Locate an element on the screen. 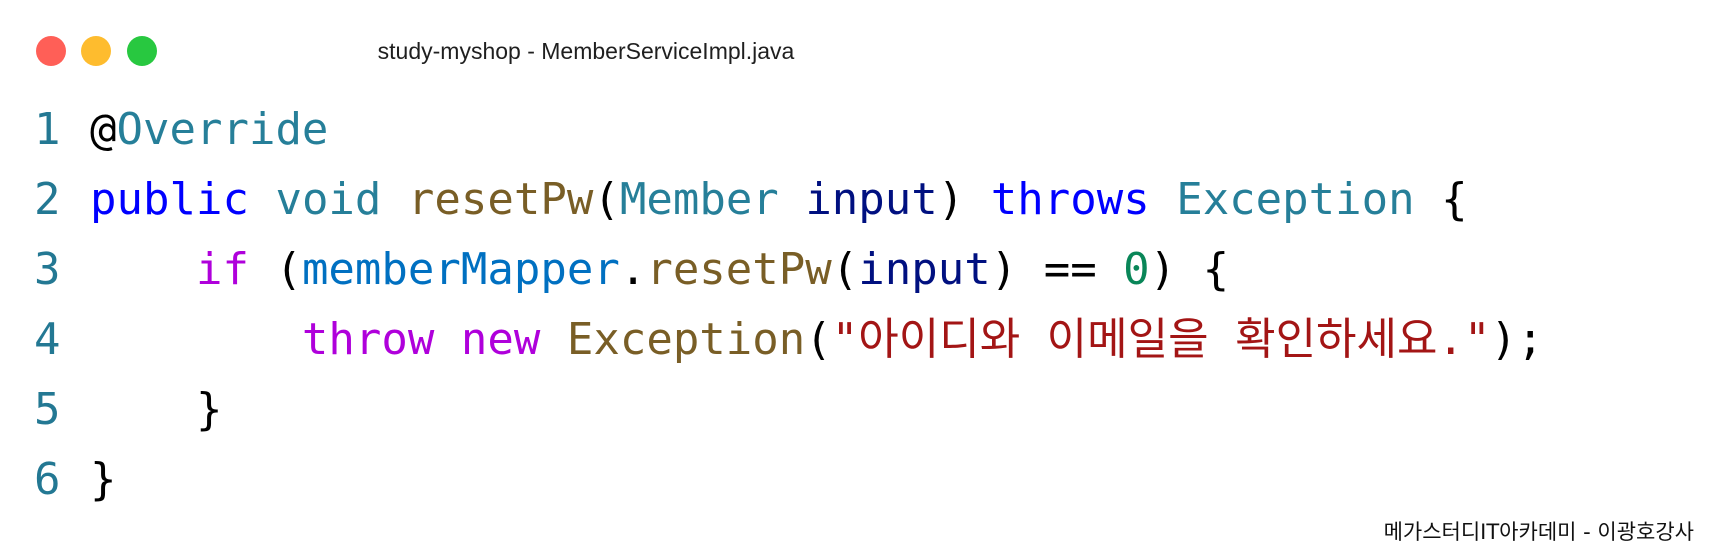 This screenshot has width=1722, height=552. code-text: if (memberMapper.resetPw(input) == 0) { is located at coordinates (659, 270).